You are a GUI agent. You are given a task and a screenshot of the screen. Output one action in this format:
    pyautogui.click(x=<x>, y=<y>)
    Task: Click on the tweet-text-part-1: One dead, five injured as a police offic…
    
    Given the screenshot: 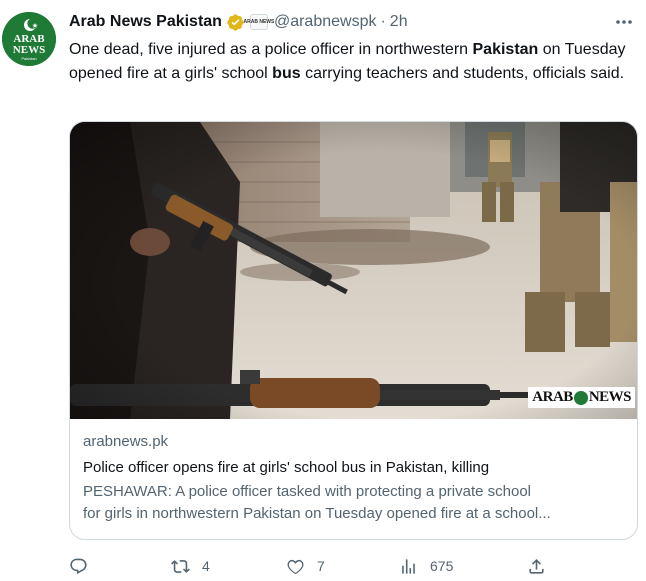 What is the action you would take?
    pyautogui.click(x=271, y=49)
    